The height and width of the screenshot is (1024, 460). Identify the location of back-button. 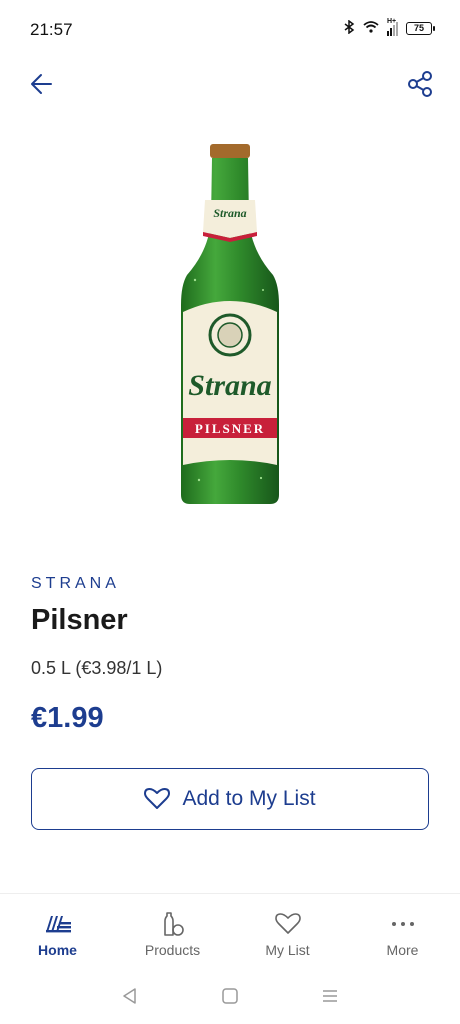
(42, 84).